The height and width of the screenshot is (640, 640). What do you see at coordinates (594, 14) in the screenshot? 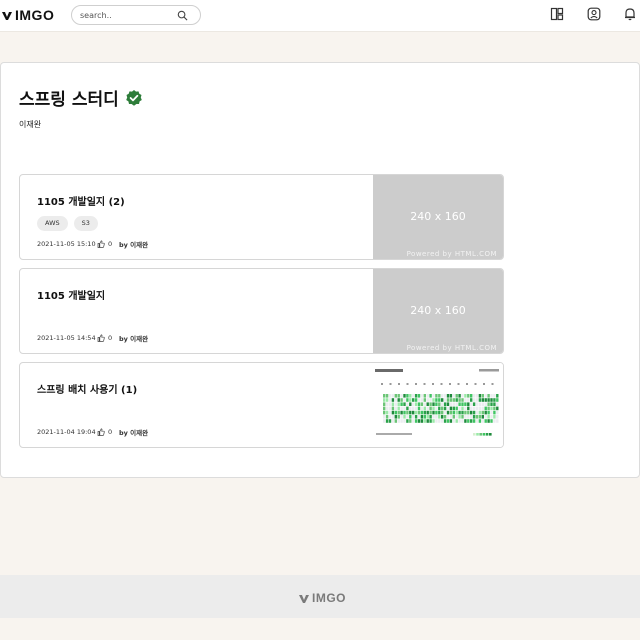
I see `user-icon` at bounding box center [594, 14].